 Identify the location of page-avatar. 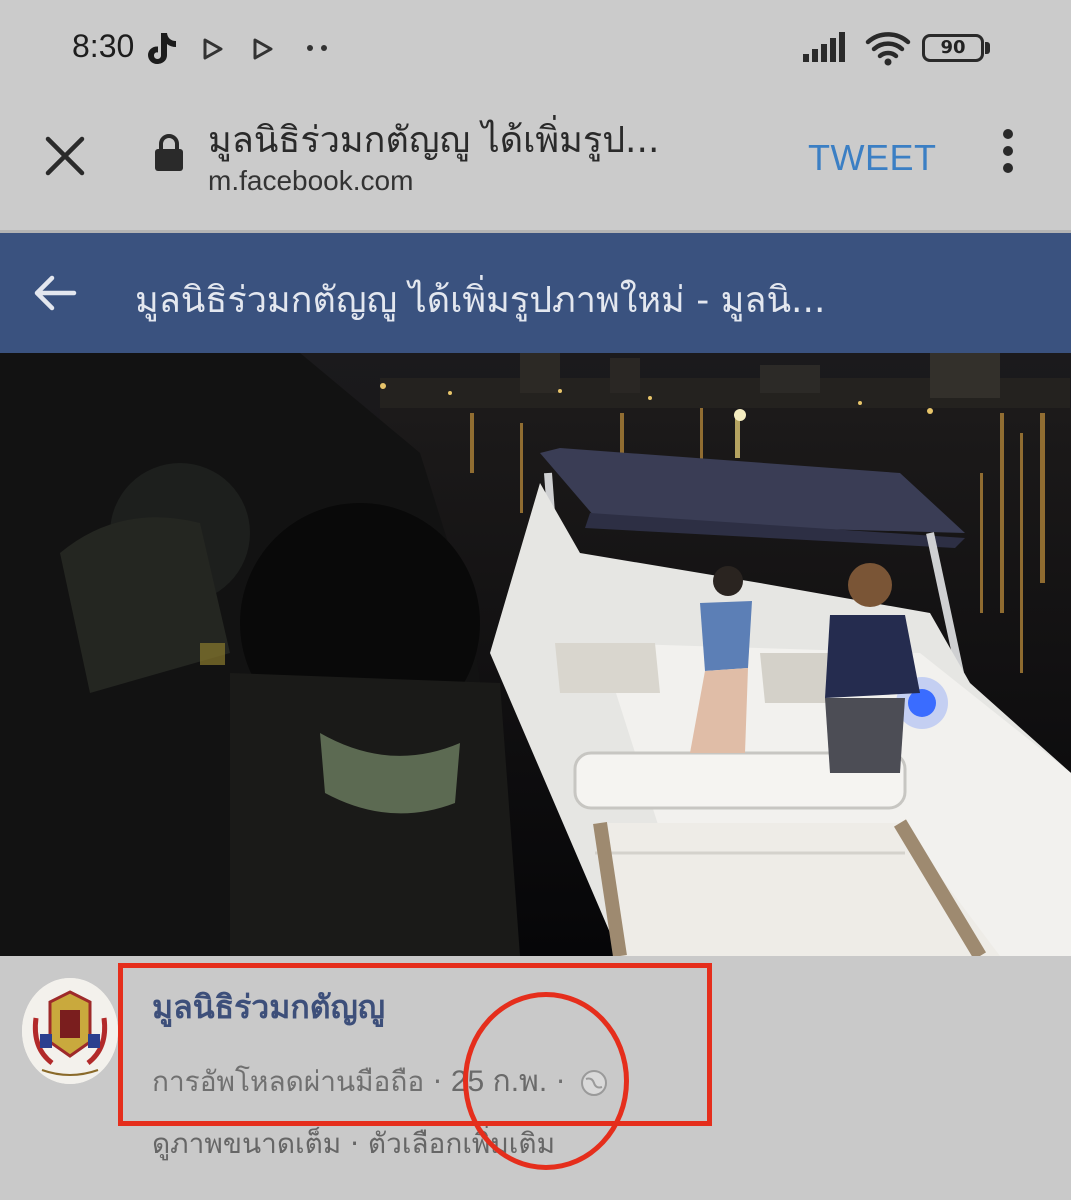
(70, 1031).